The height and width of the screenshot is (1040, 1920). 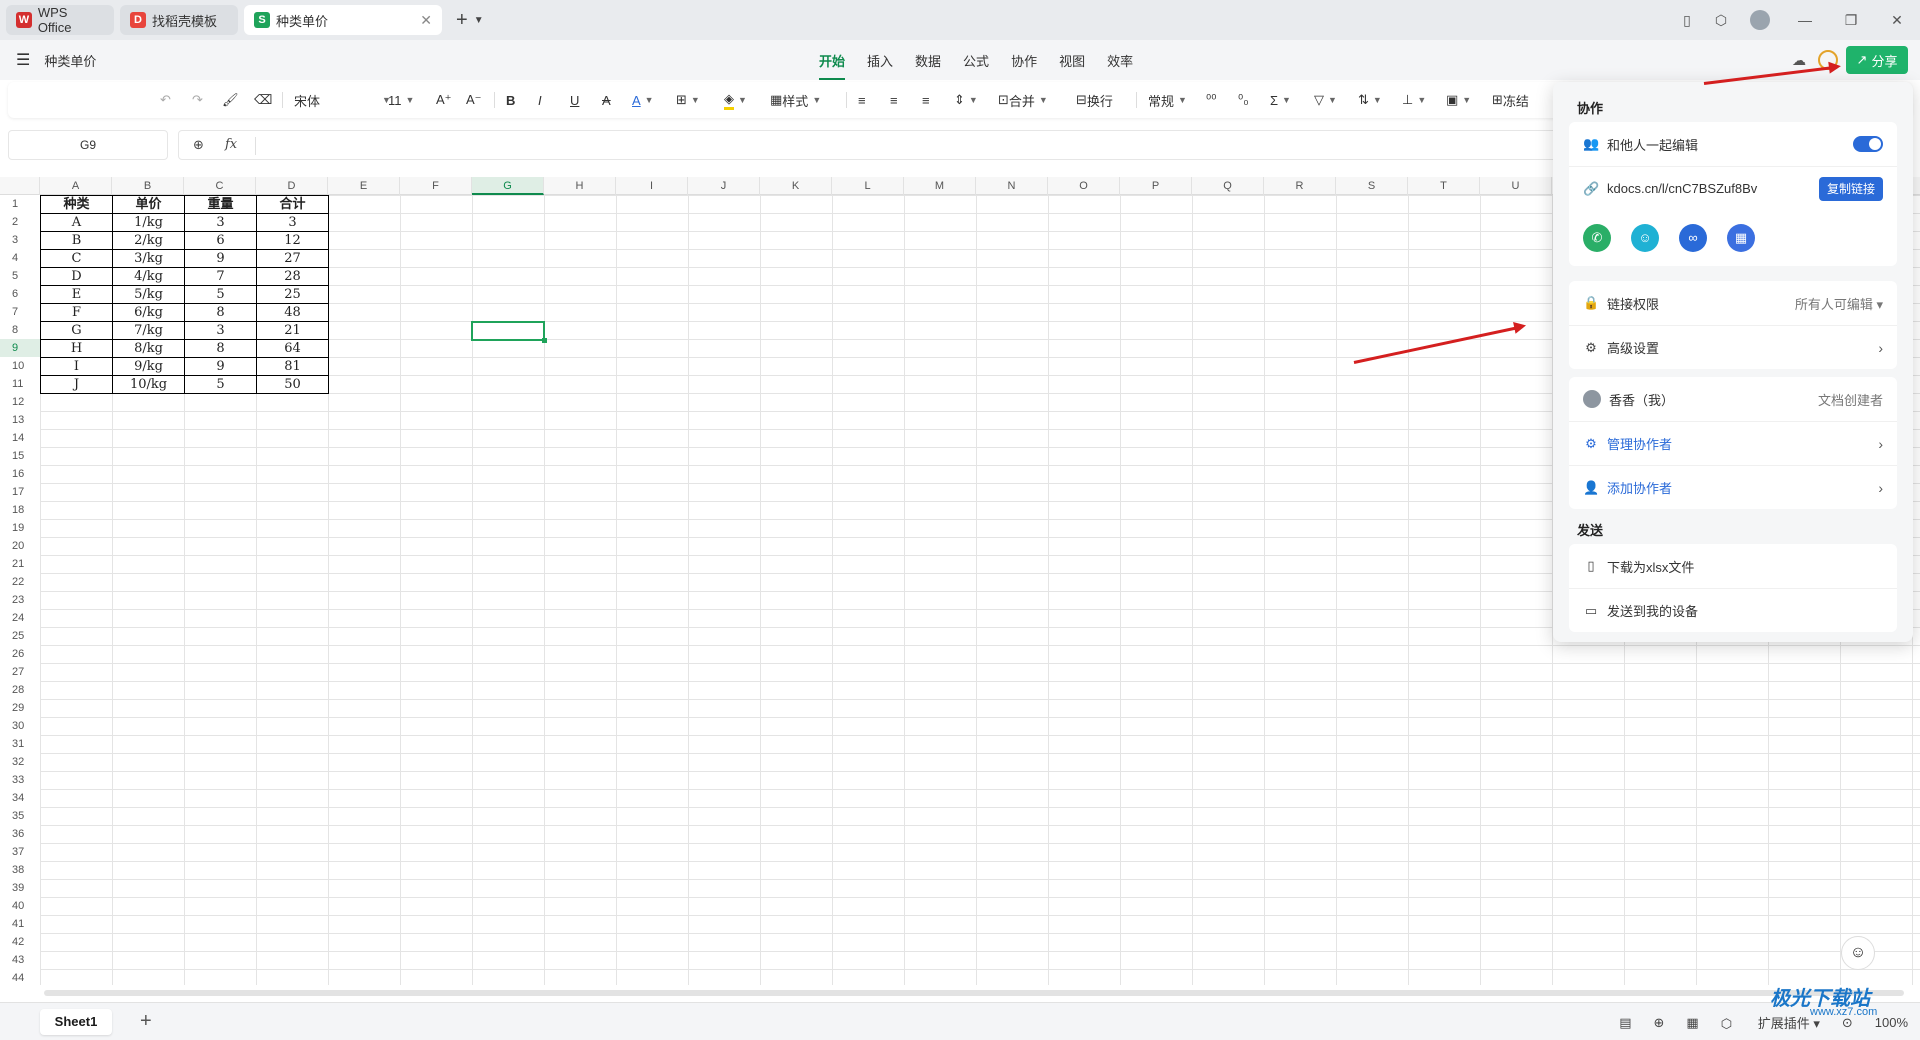 I want to click on column-header-c: C, so click(x=220, y=186).